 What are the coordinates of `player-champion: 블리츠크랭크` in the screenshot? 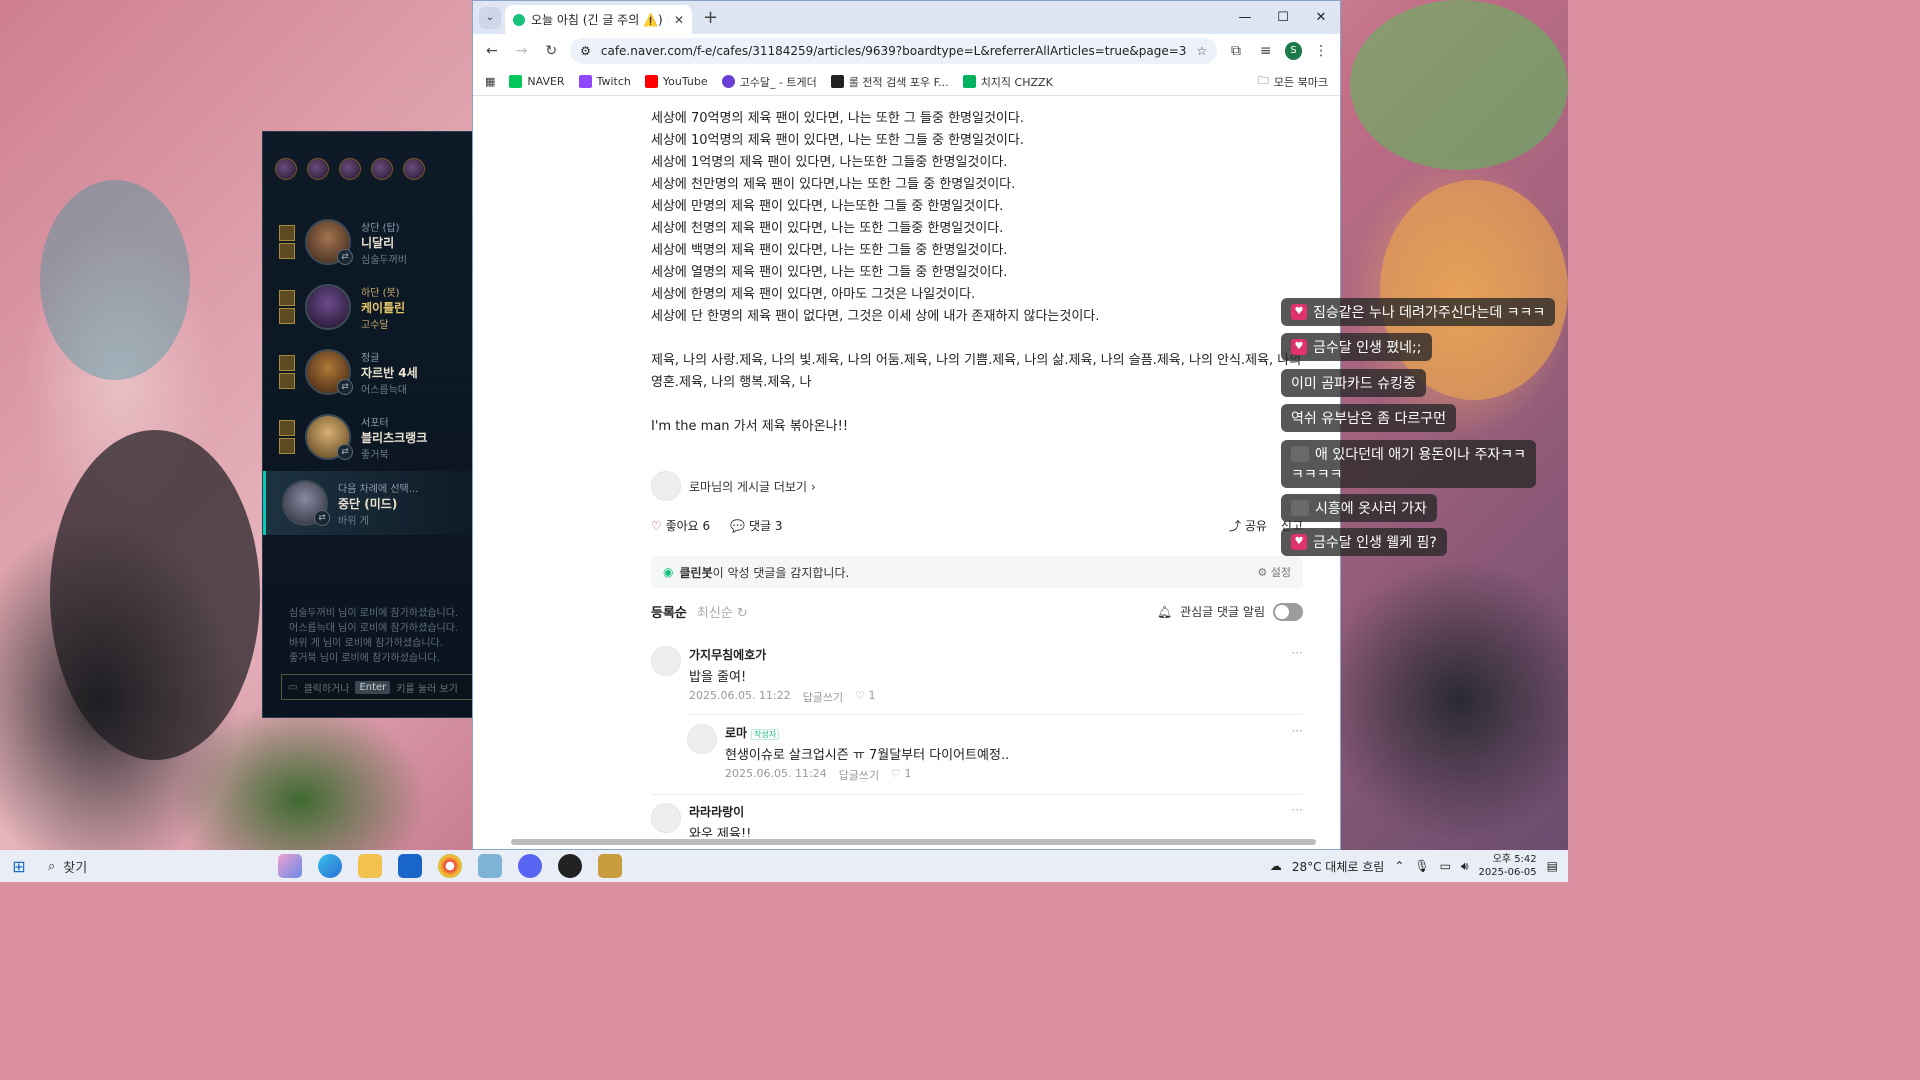 It's located at (394, 437).